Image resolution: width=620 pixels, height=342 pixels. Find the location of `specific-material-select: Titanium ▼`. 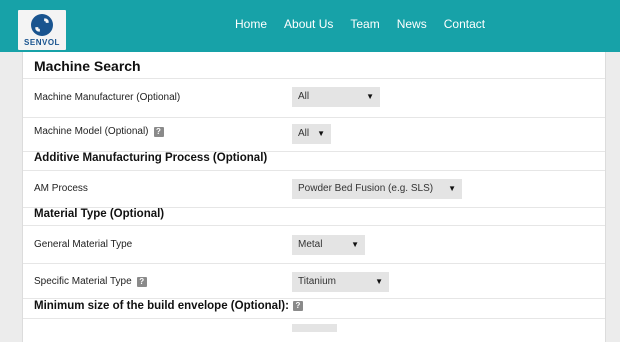

specific-material-select: Titanium ▼ is located at coordinates (340, 282).